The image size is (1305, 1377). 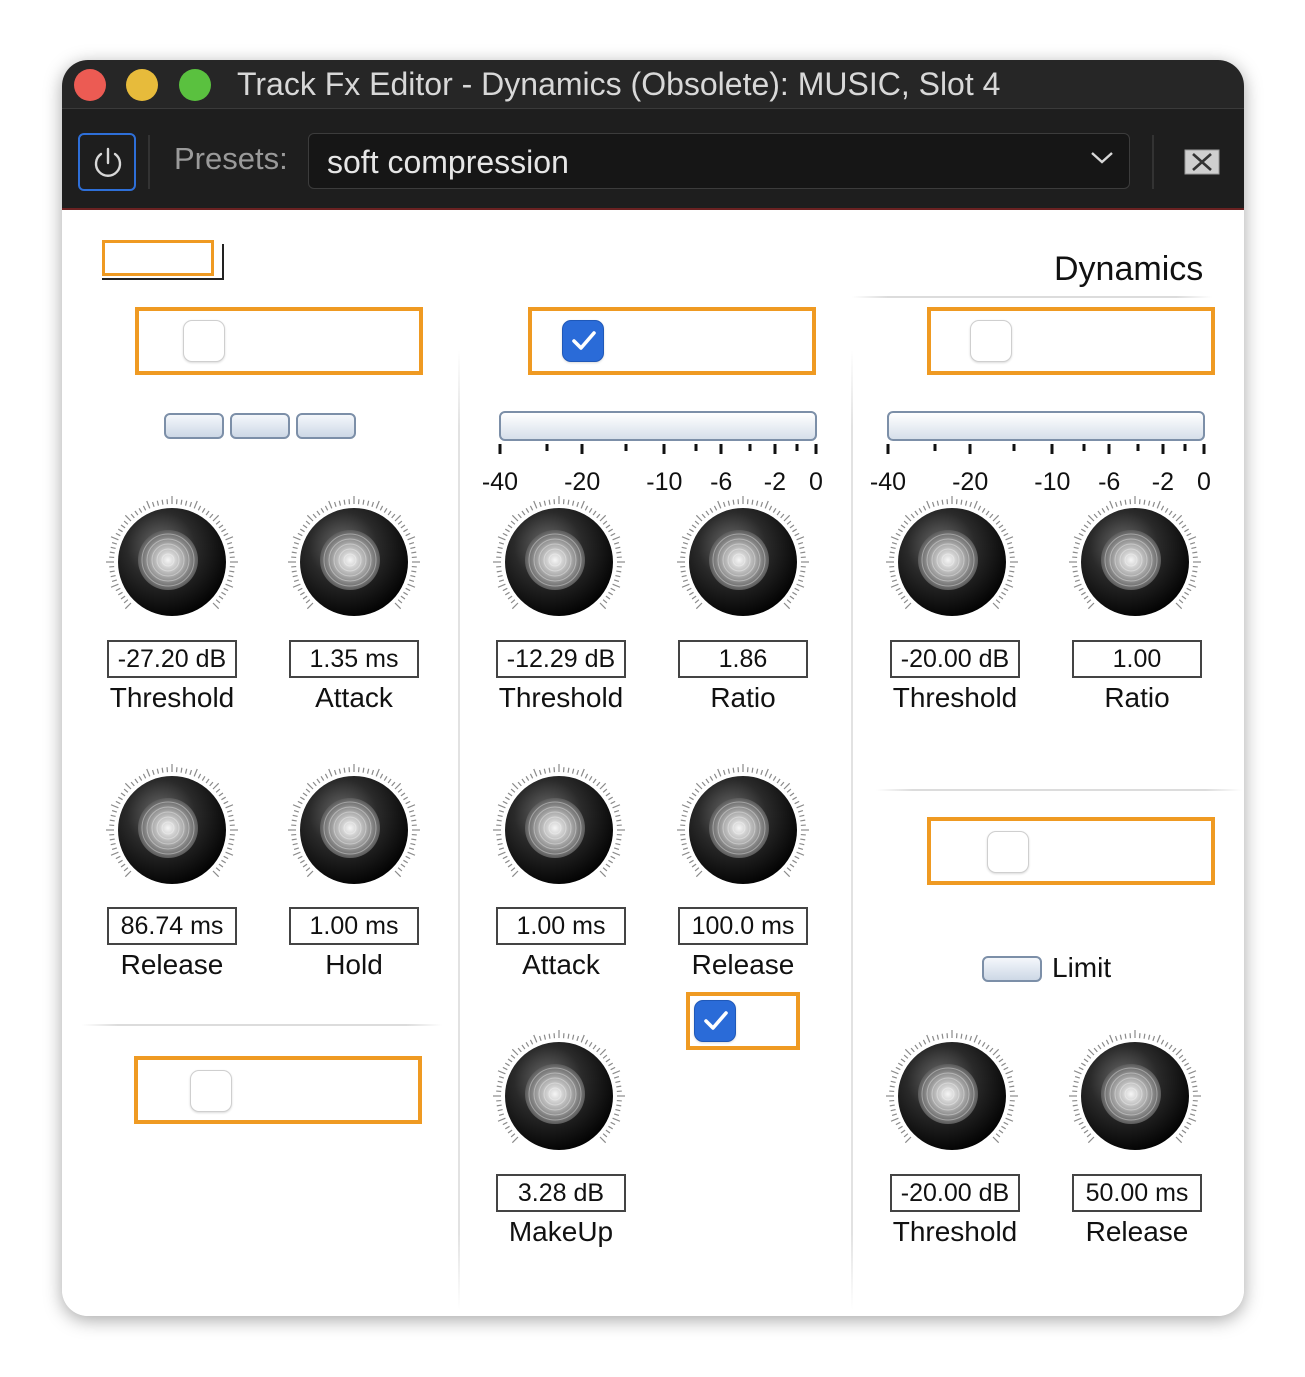 What do you see at coordinates (1008, 852) in the screenshot?
I see `limiter-enable-checkbox` at bounding box center [1008, 852].